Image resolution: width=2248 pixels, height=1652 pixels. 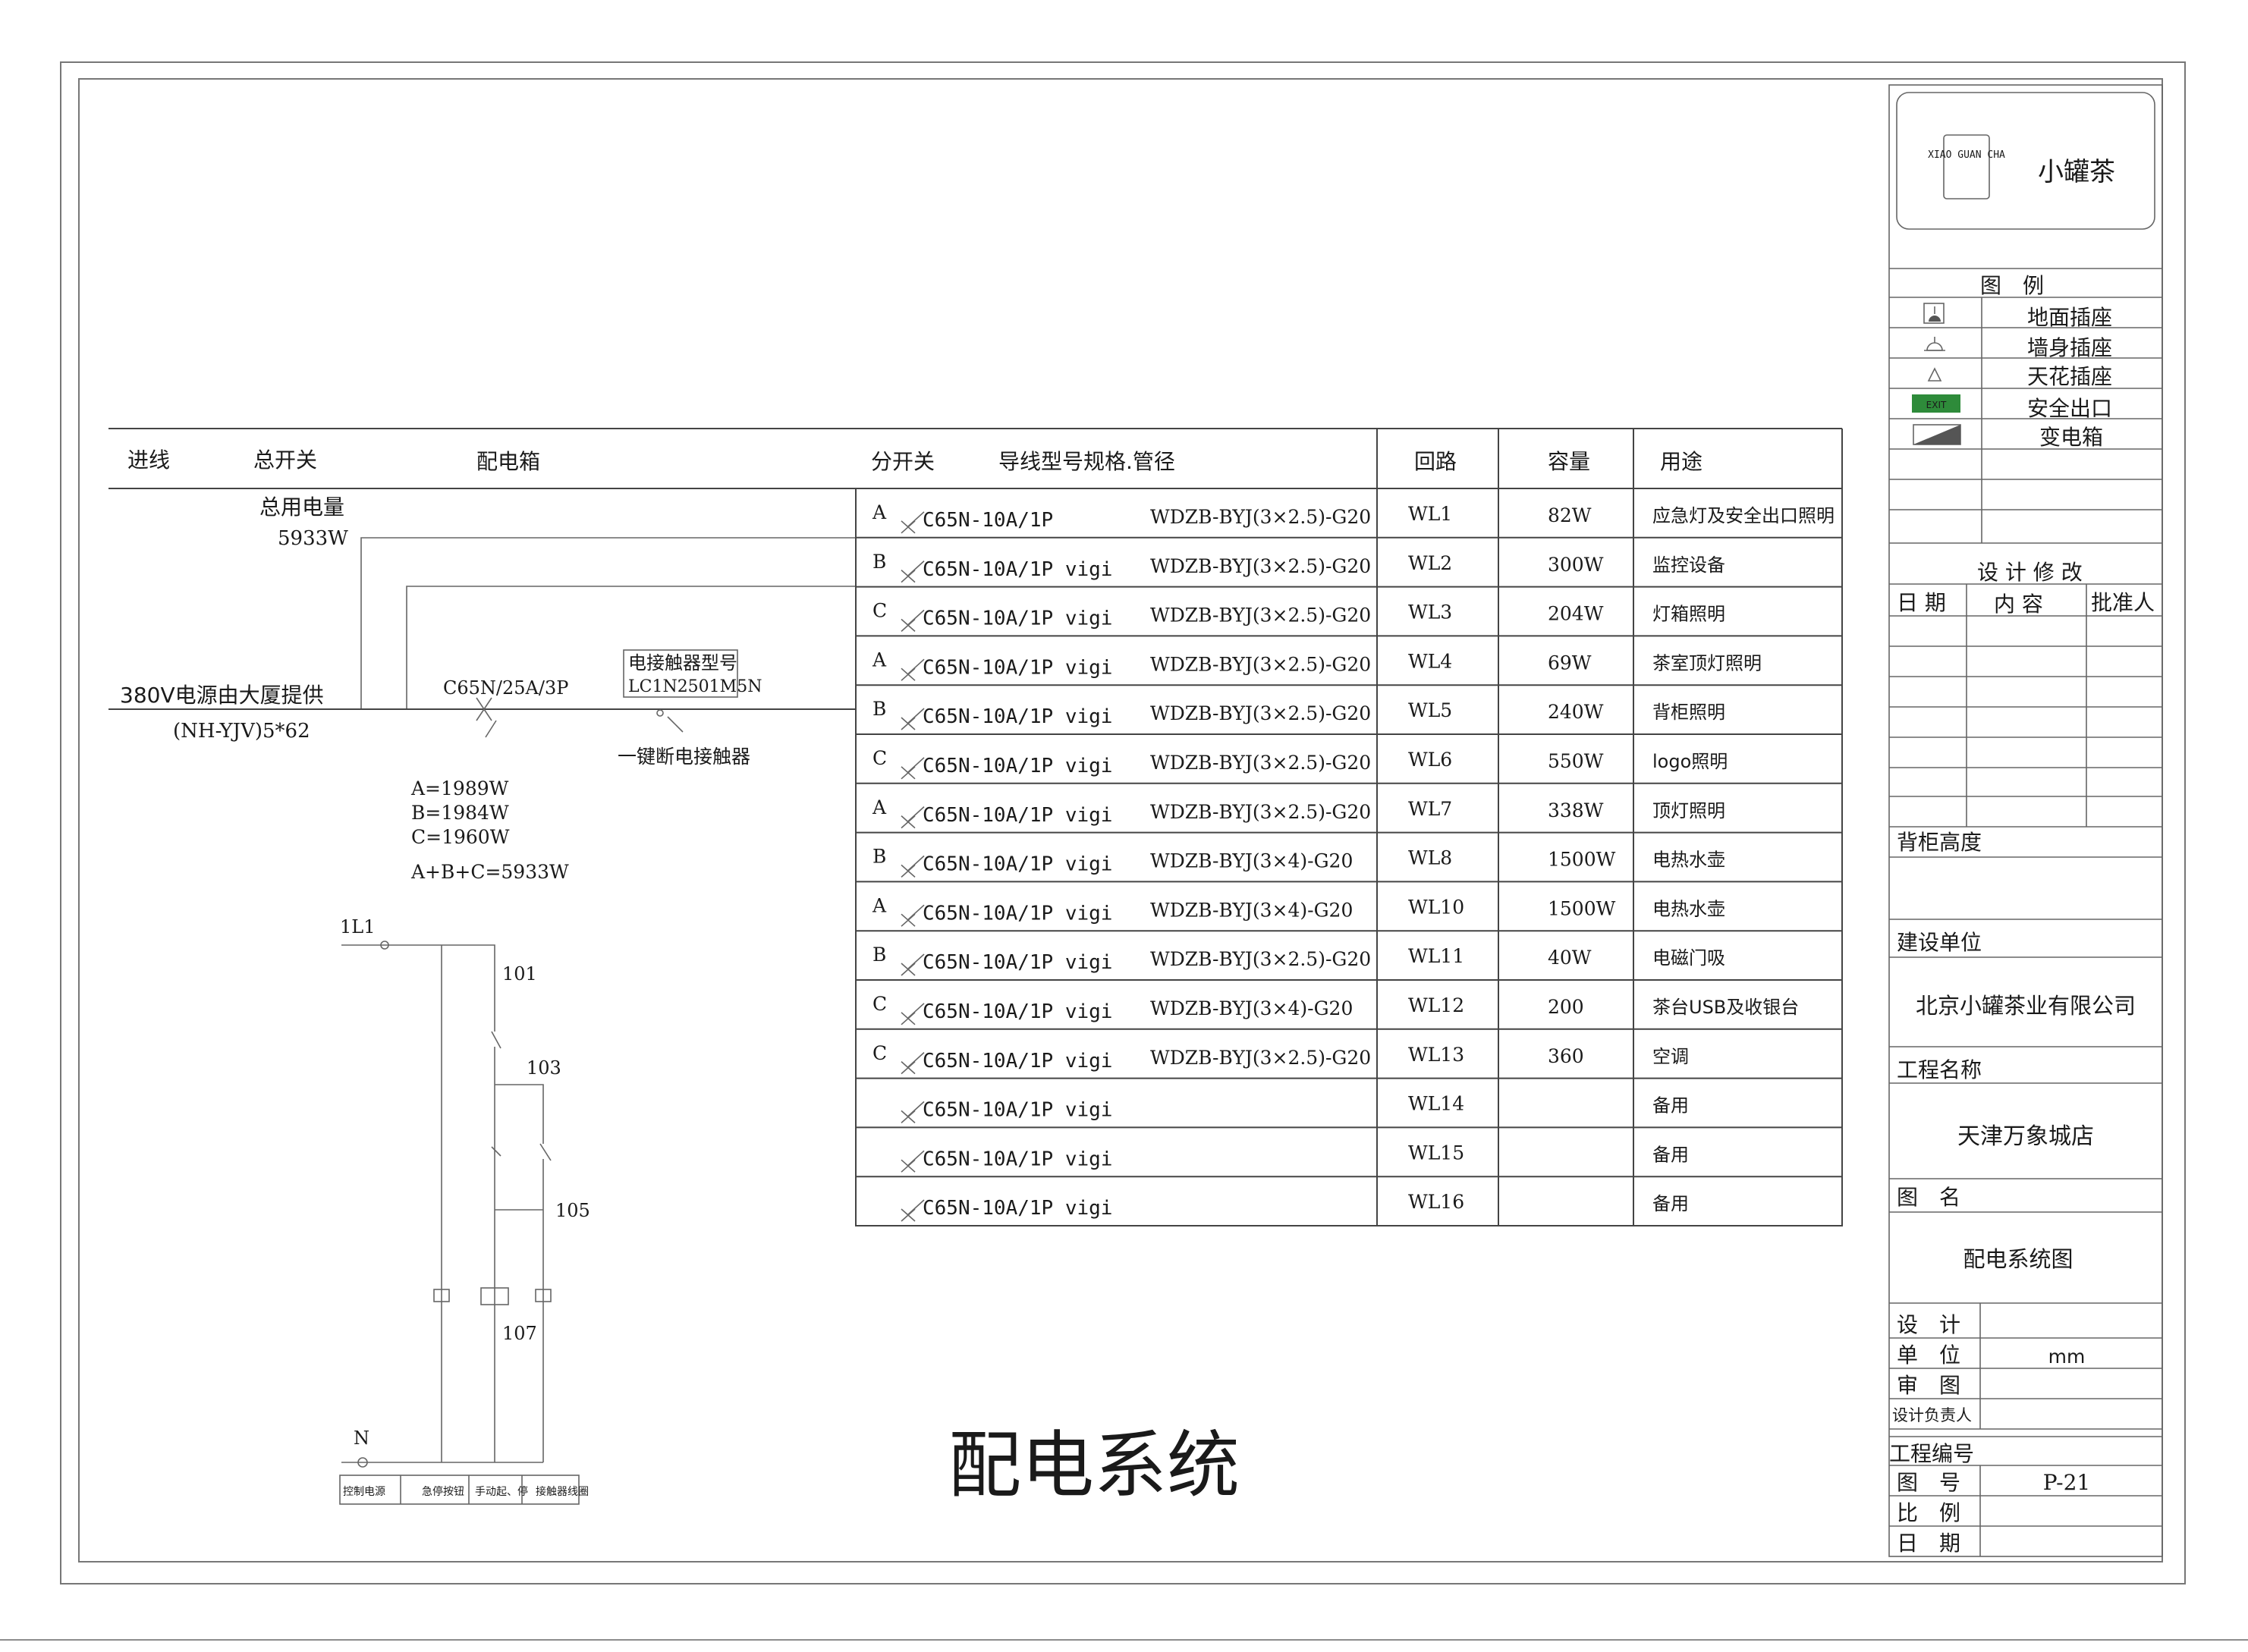 I want to click on circuit-id: WL6, so click(x=1430, y=760).